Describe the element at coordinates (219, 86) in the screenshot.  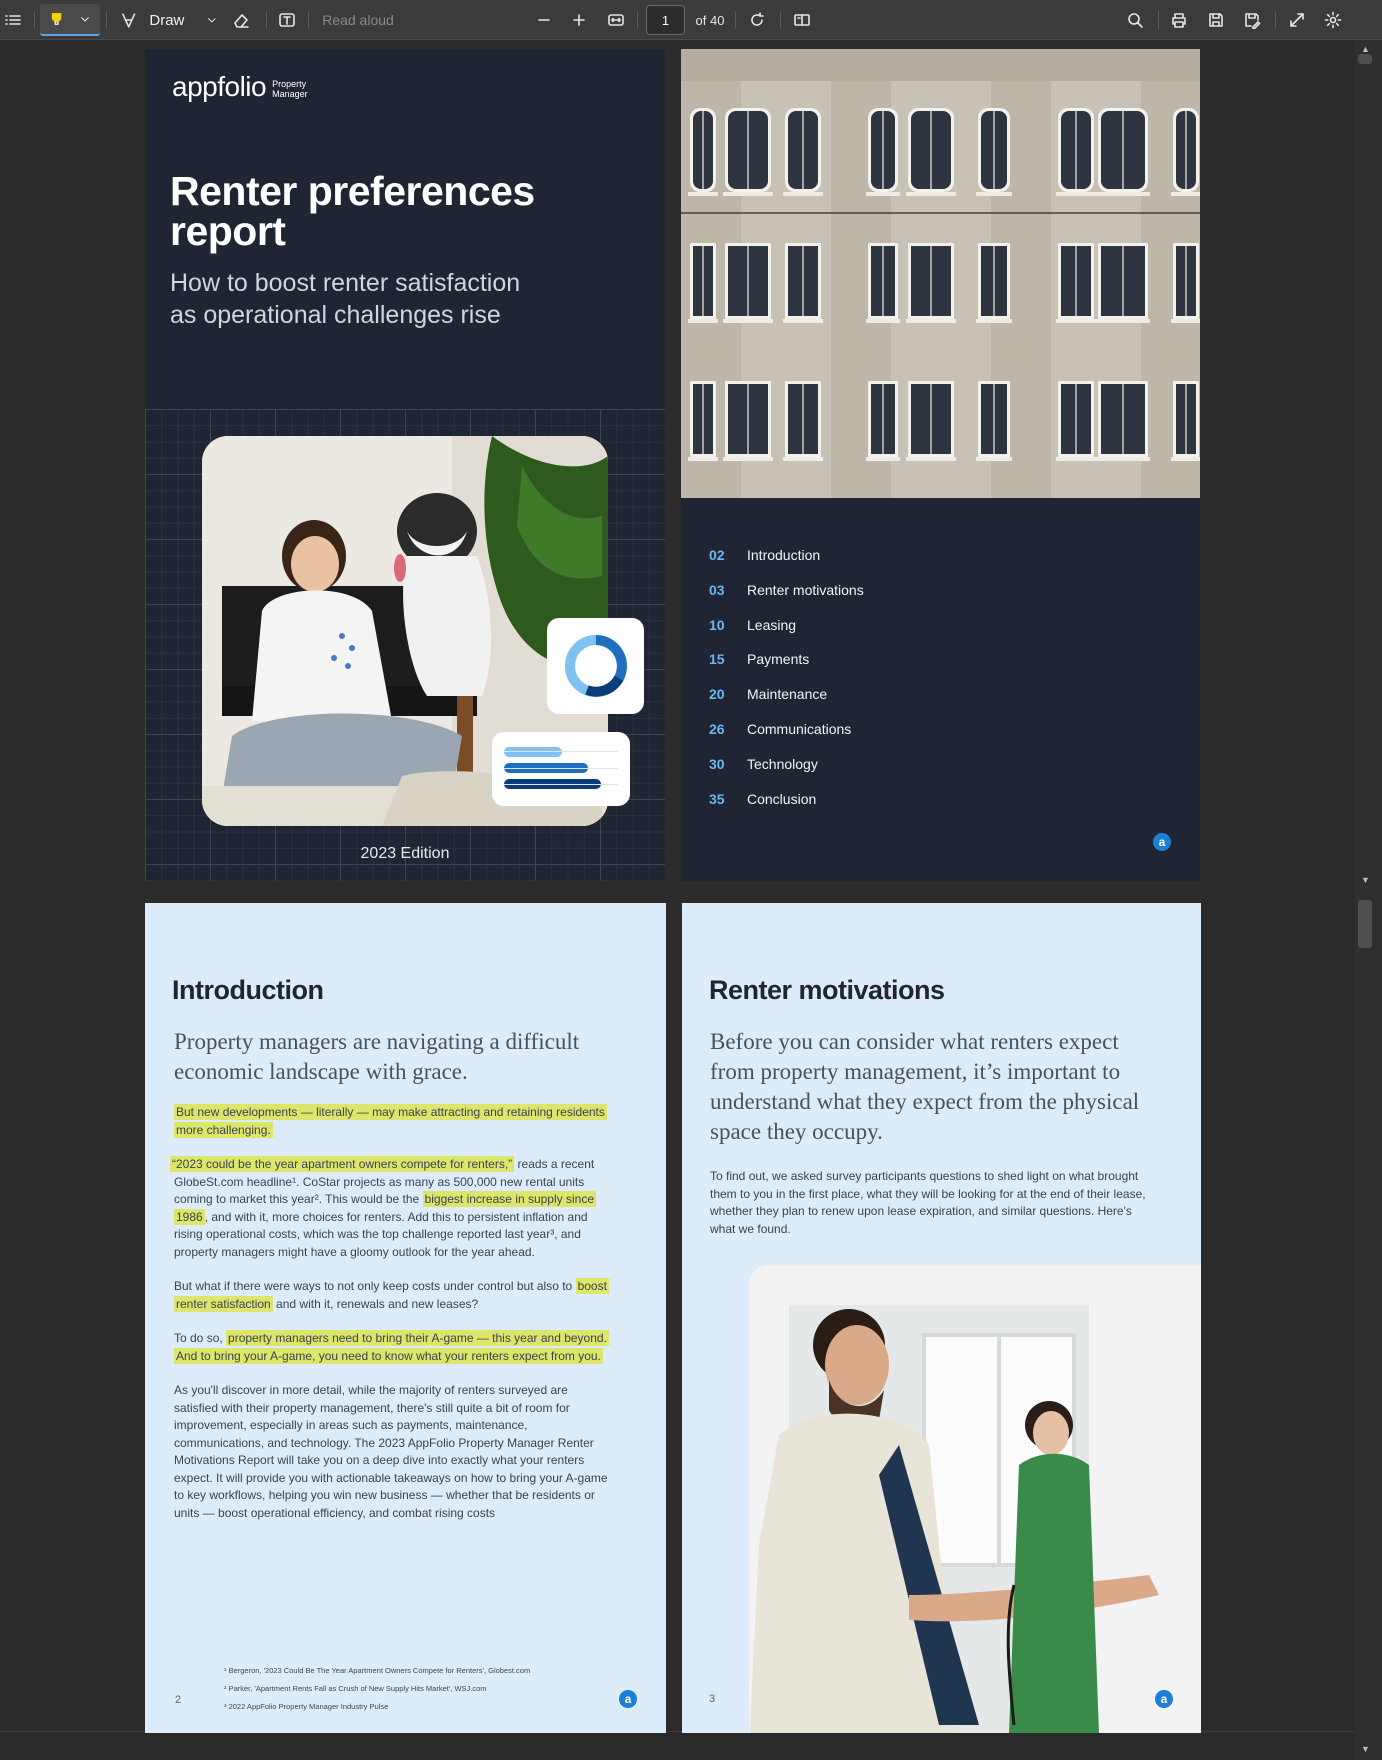
I see `logo-wordmark: appfolio` at that location.